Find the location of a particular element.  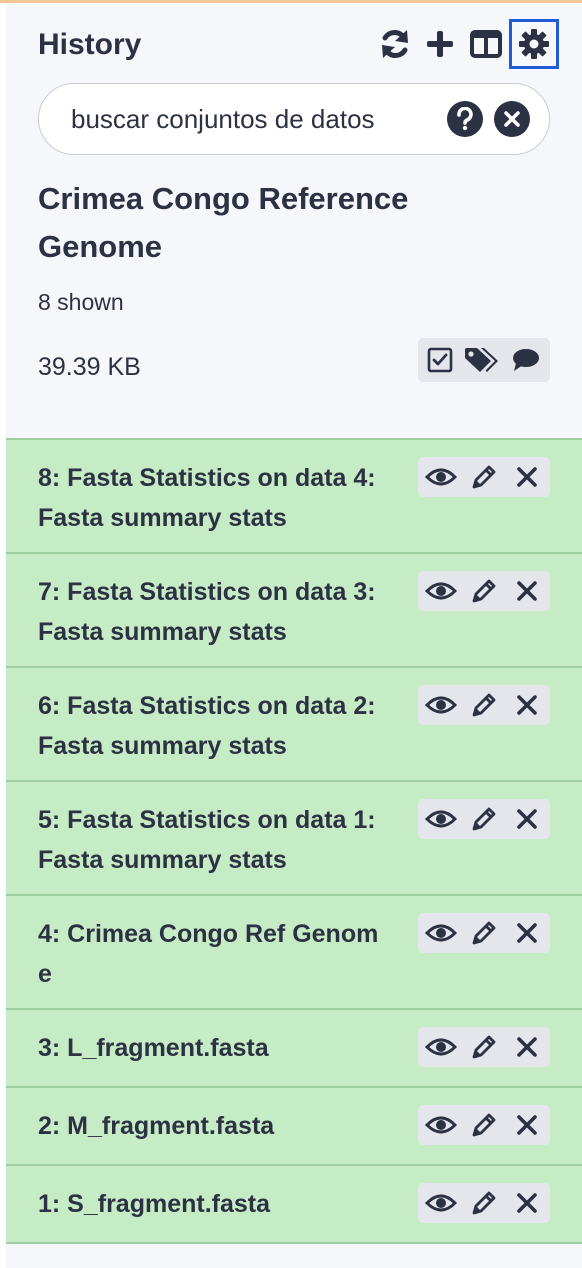

history-name: Crimea Congo Reference Genome is located at coordinates (288, 223).